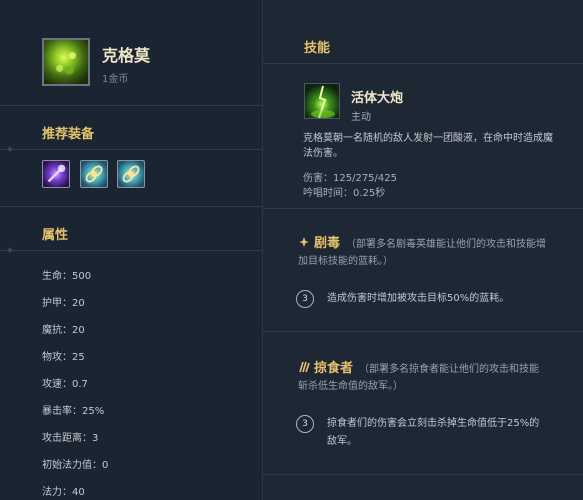  What do you see at coordinates (304, 242) in the screenshot?
I see `toxic-trait-icon` at bounding box center [304, 242].